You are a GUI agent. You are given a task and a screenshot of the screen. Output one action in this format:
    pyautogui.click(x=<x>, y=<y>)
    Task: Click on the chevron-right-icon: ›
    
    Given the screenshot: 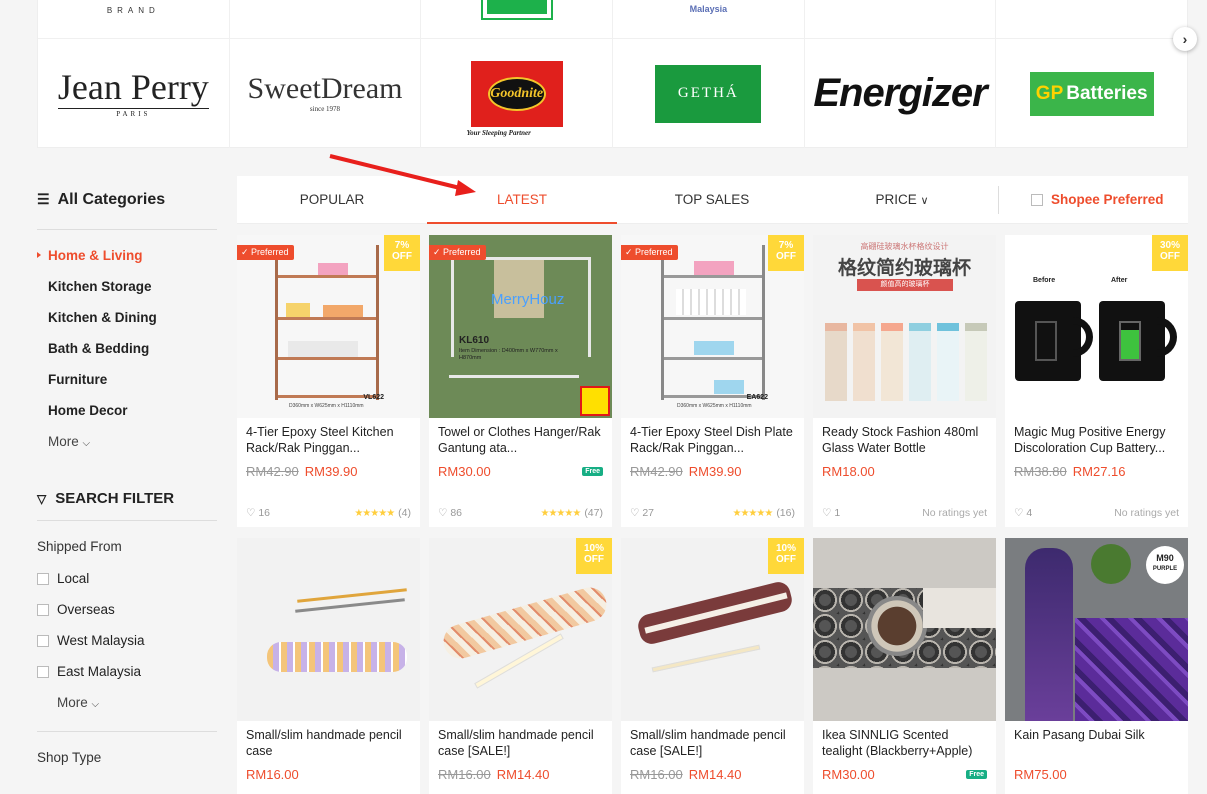 What is the action you would take?
    pyautogui.click(x=1185, y=39)
    